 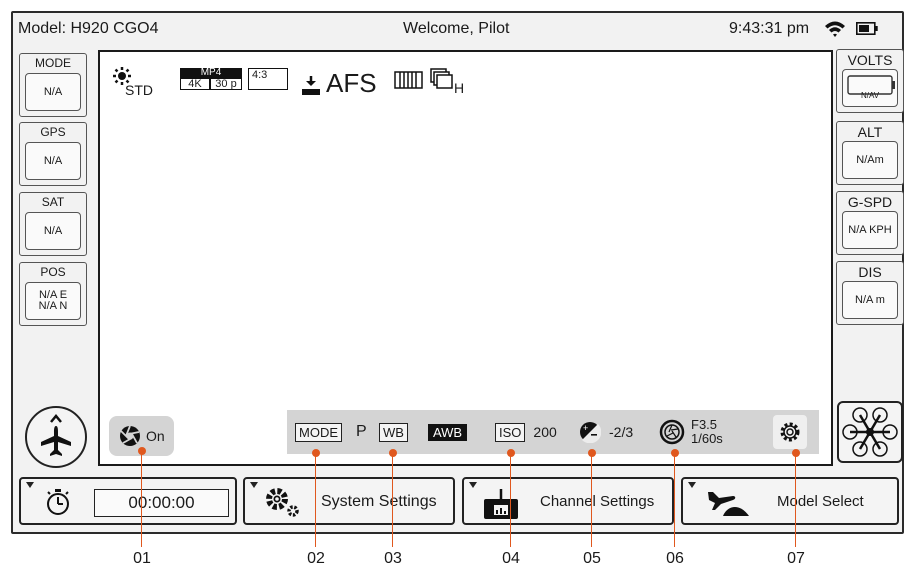 I want to click on pos-panel: POS N/A E N/A N, so click(x=53, y=294).